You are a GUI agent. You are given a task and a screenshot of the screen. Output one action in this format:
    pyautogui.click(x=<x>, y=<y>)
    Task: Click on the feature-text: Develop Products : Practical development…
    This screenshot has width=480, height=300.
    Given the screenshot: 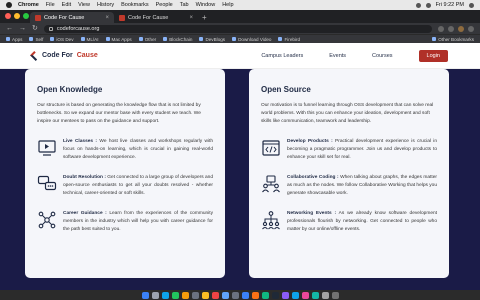 What is the action you would take?
    pyautogui.click(x=362, y=150)
    